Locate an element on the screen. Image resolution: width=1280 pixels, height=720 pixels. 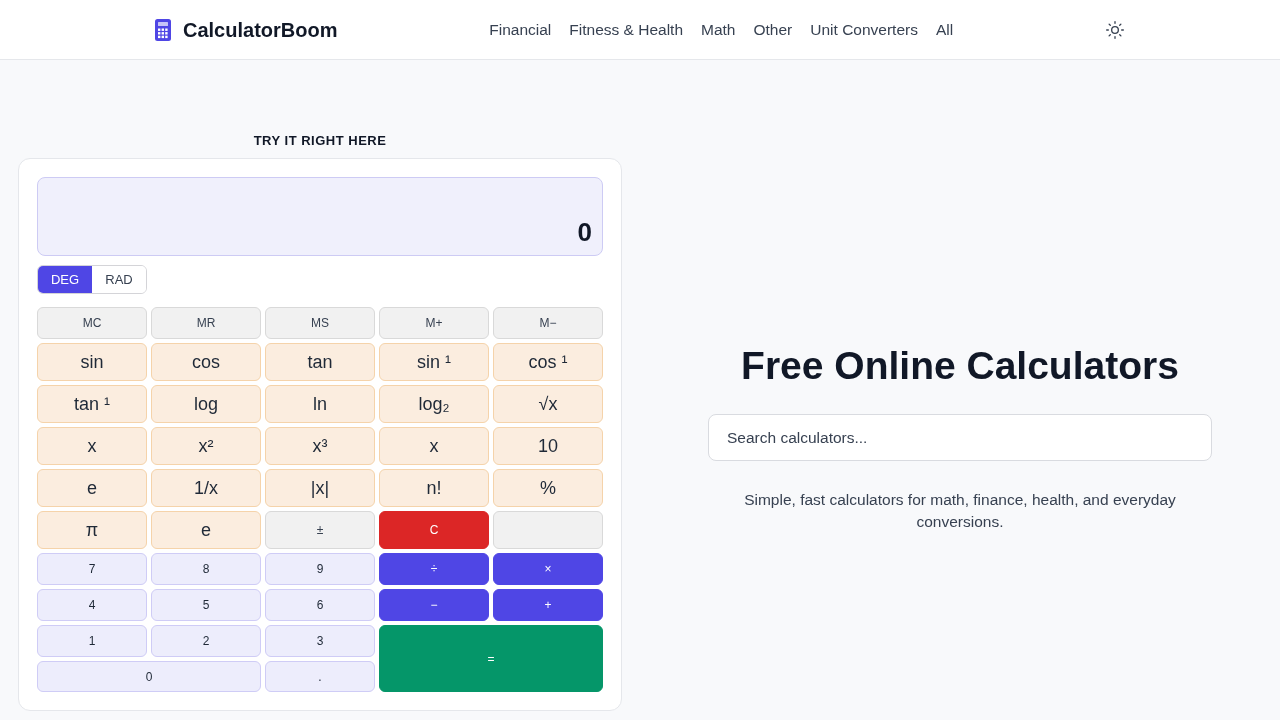
equals-key: = is located at coordinates (491, 658).